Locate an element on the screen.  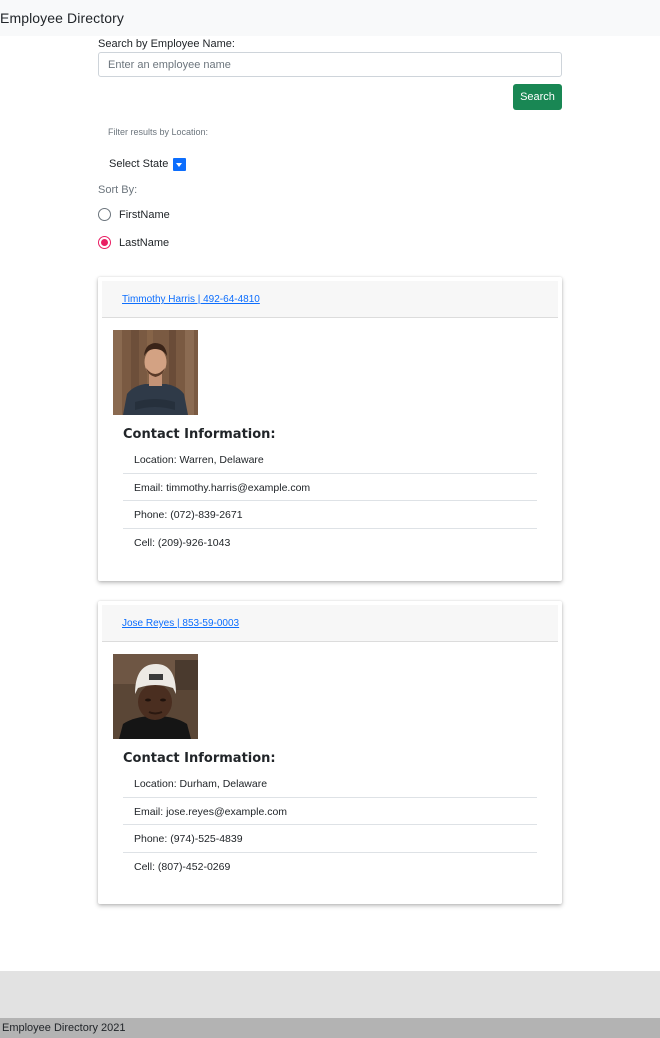
state-select-value: Select State is located at coordinates (139, 164).